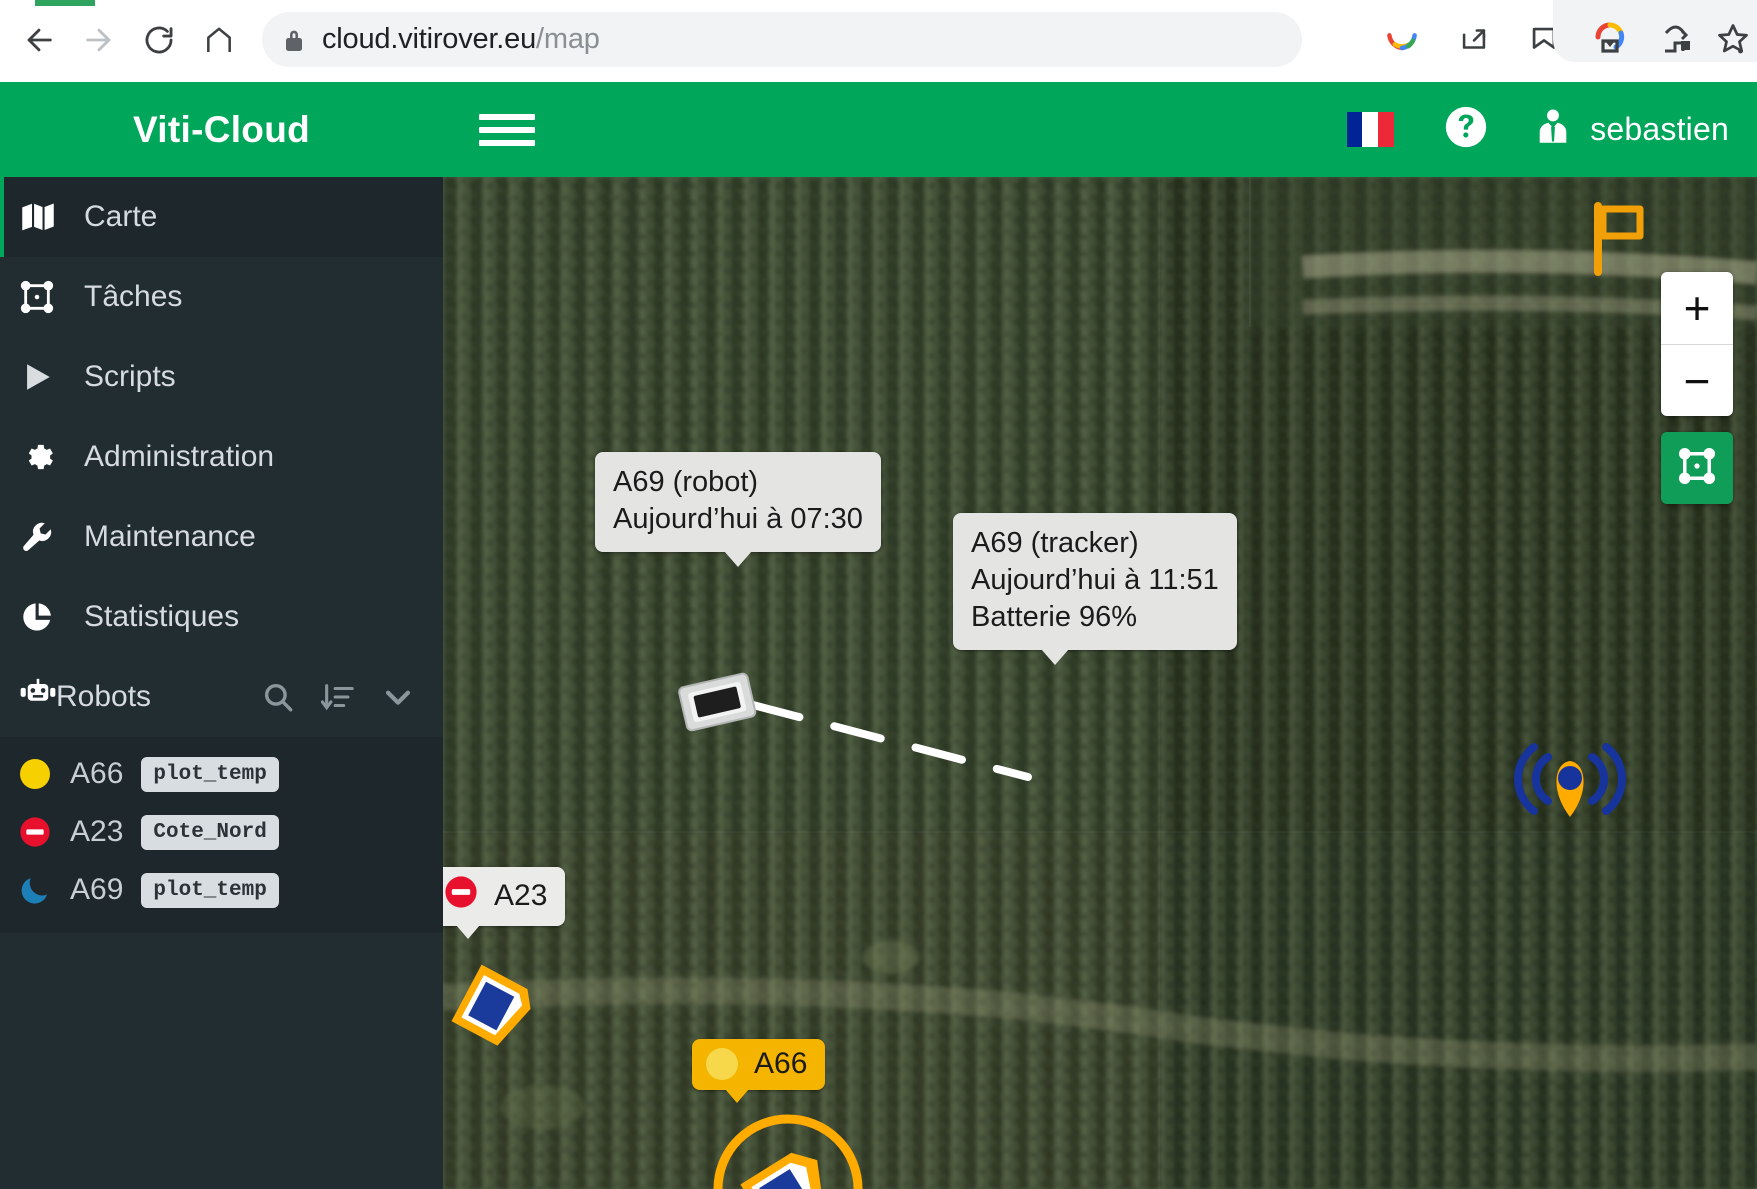 Image resolution: width=1757 pixels, height=1189 pixels. What do you see at coordinates (1610, 39) in the screenshot?
I see `profile-avatar-icon` at bounding box center [1610, 39].